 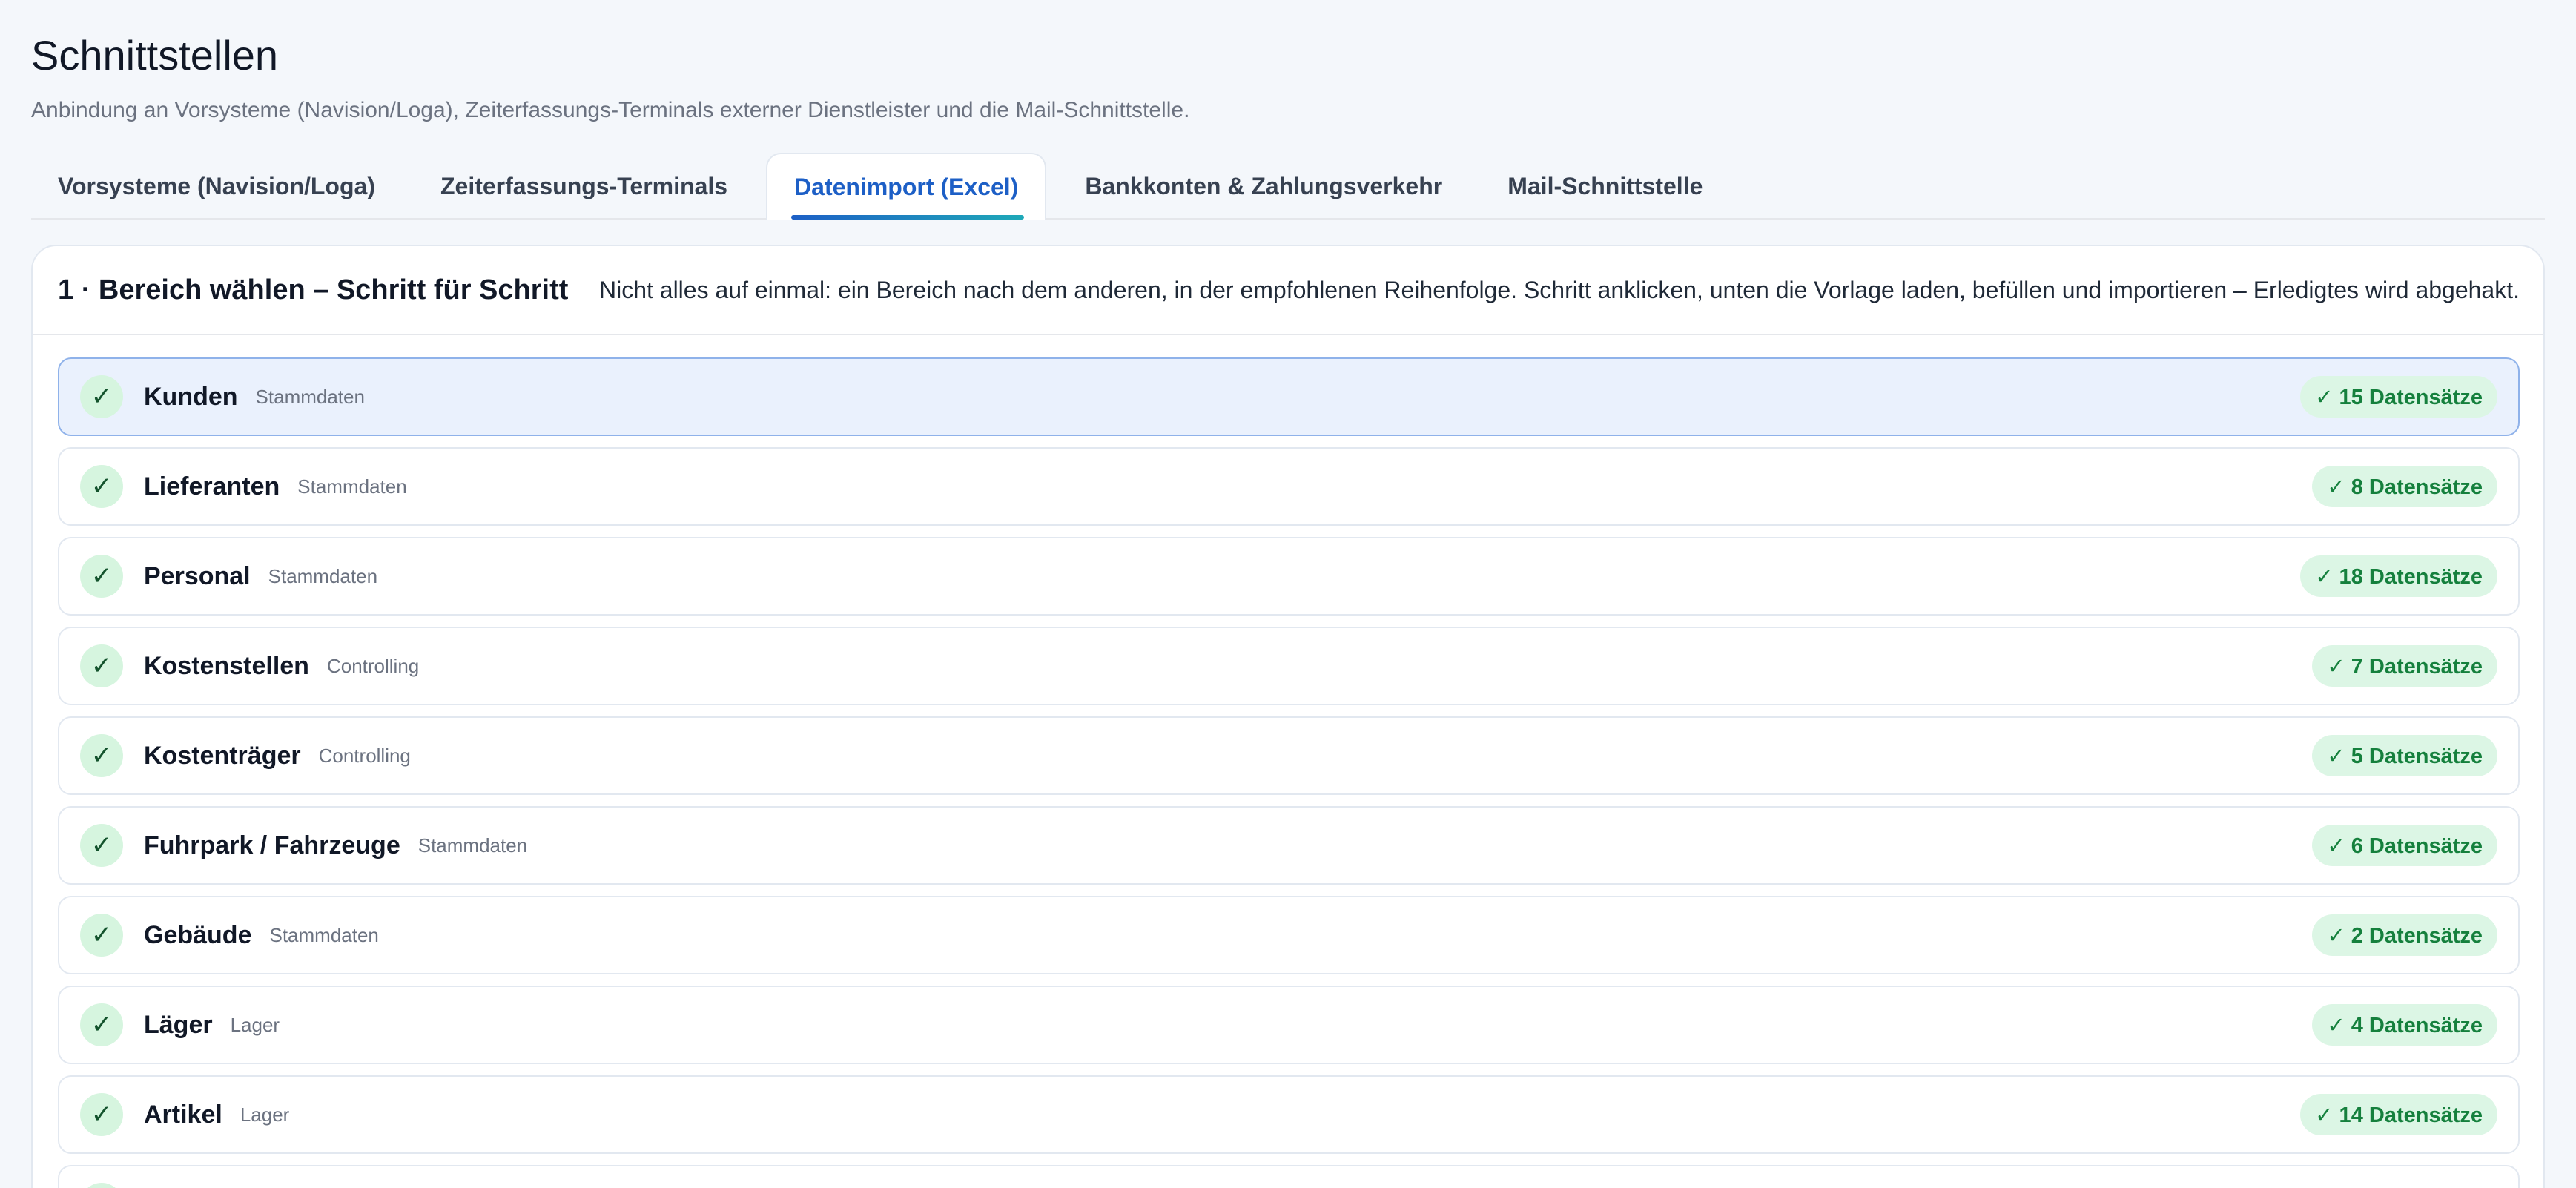 What do you see at coordinates (183, 1114) in the screenshot?
I see `step-name: Artikel` at bounding box center [183, 1114].